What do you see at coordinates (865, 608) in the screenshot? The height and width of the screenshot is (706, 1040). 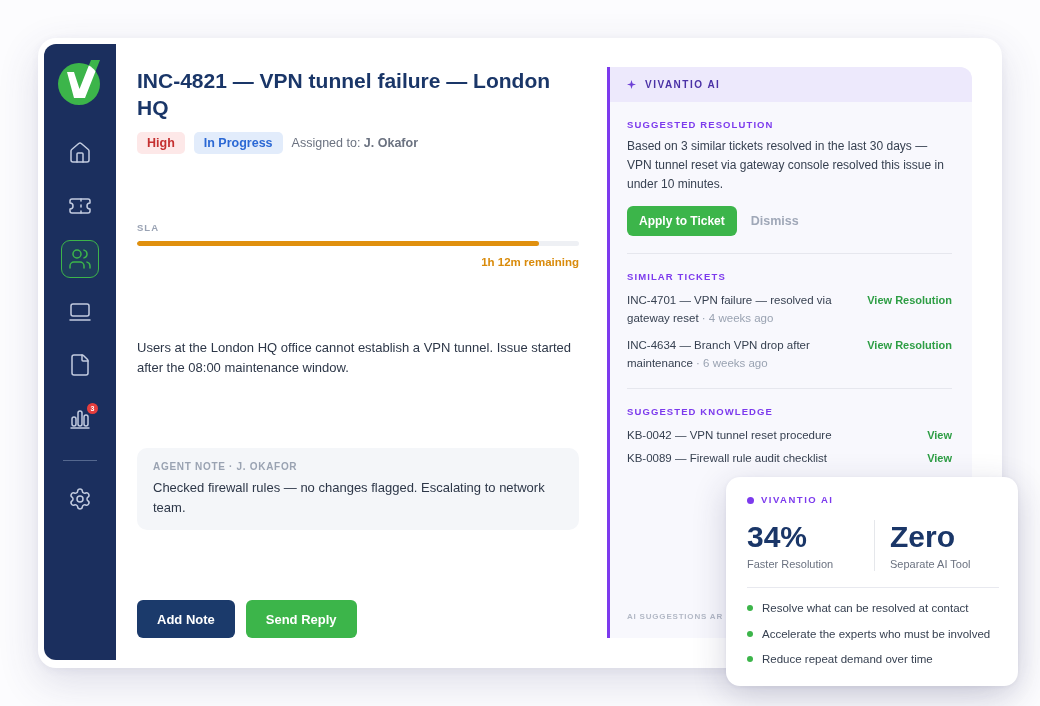 I see `benefit-text: Resolve what can be resolved at contact` at bounding box center [865, 608].